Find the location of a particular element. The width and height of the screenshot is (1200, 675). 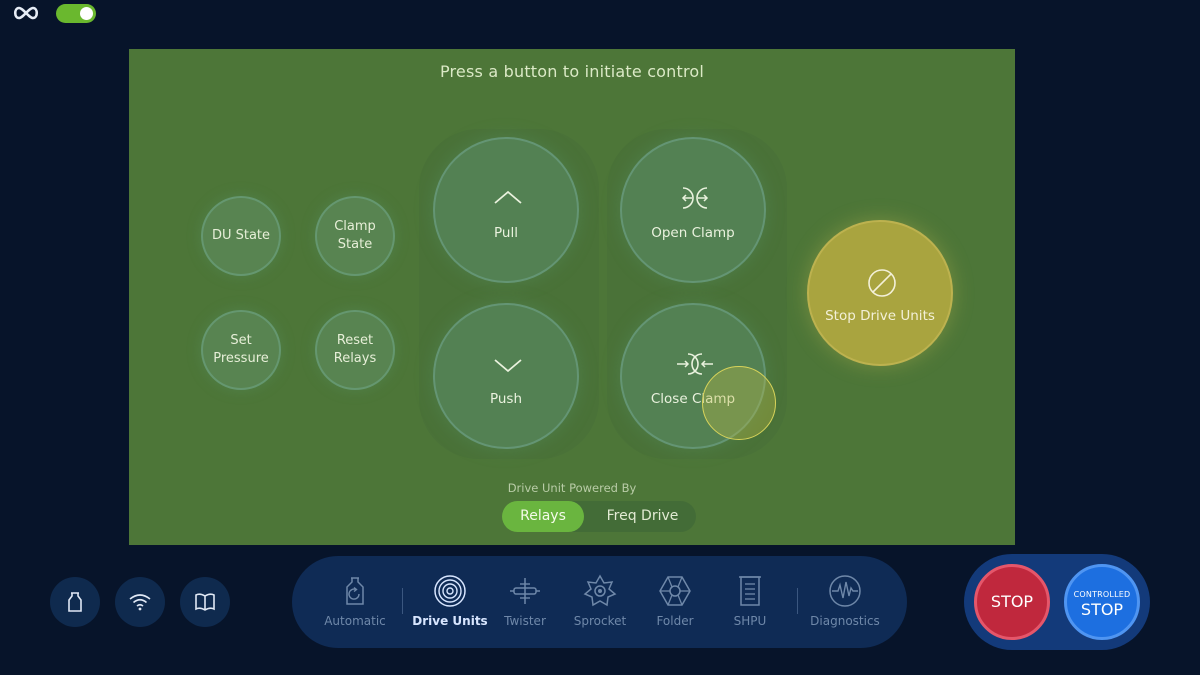

controlled-label: CONTROLLED is located at coordinates (1102, 594).